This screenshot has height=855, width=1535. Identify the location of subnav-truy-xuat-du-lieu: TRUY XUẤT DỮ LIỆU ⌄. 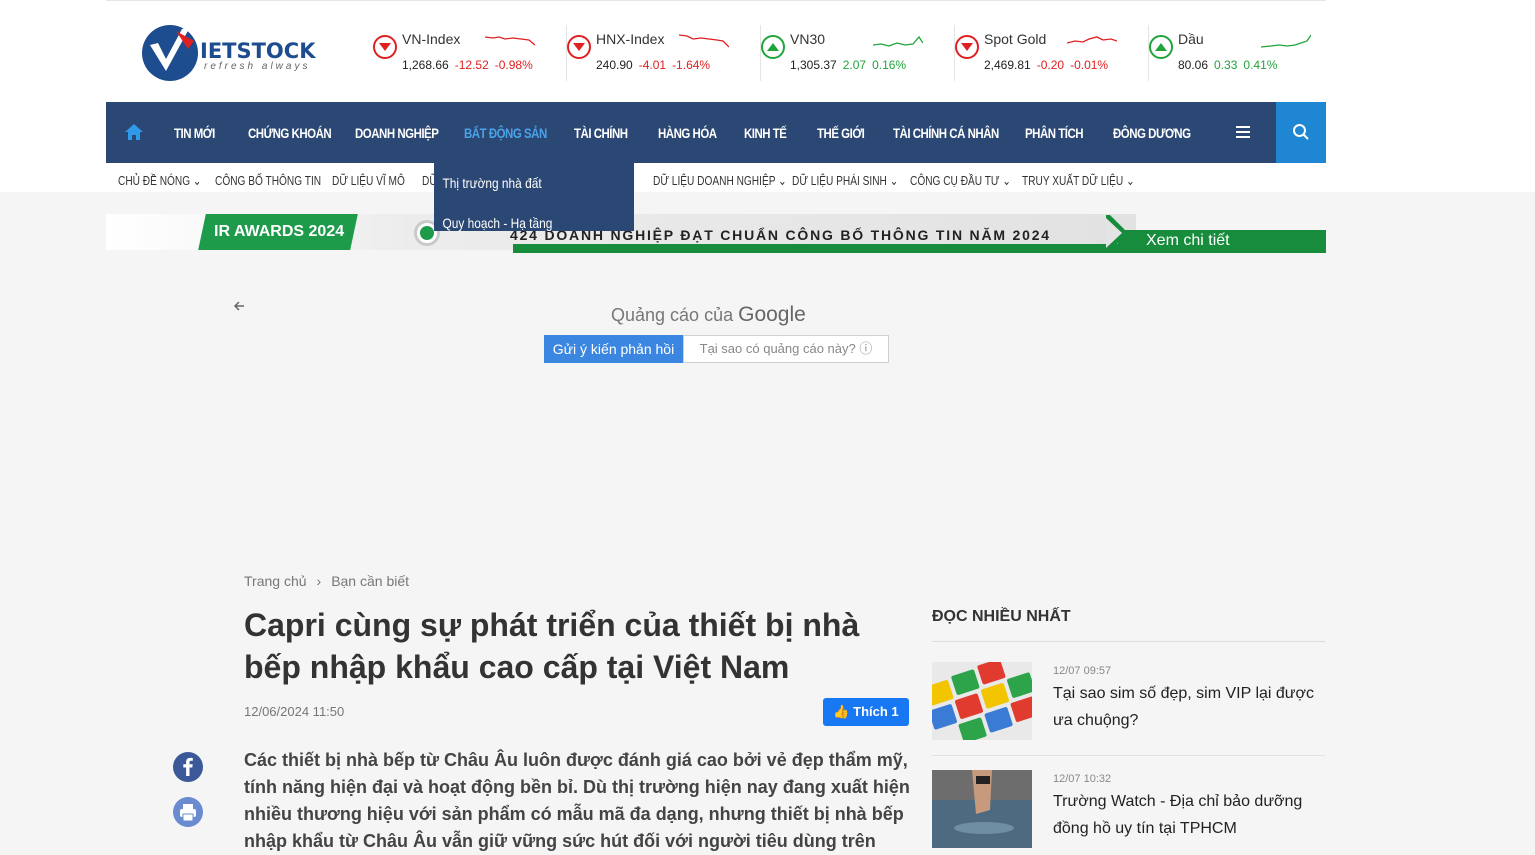
(1078, 181).